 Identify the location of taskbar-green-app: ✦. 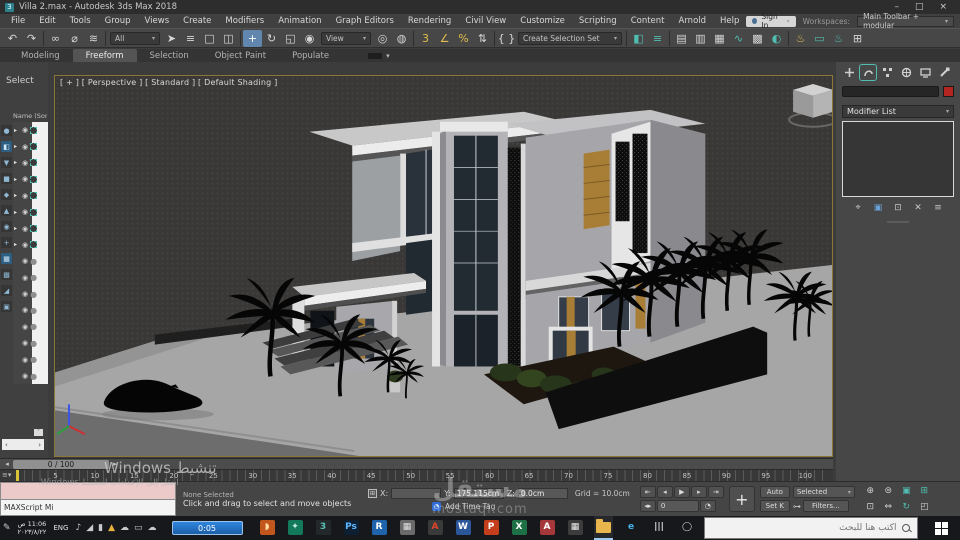
(295, 528).